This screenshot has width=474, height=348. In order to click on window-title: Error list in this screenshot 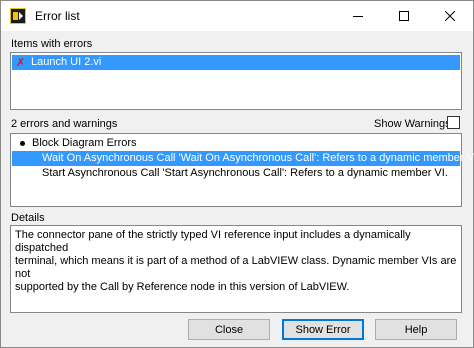, I will do `click(57, 16)`.